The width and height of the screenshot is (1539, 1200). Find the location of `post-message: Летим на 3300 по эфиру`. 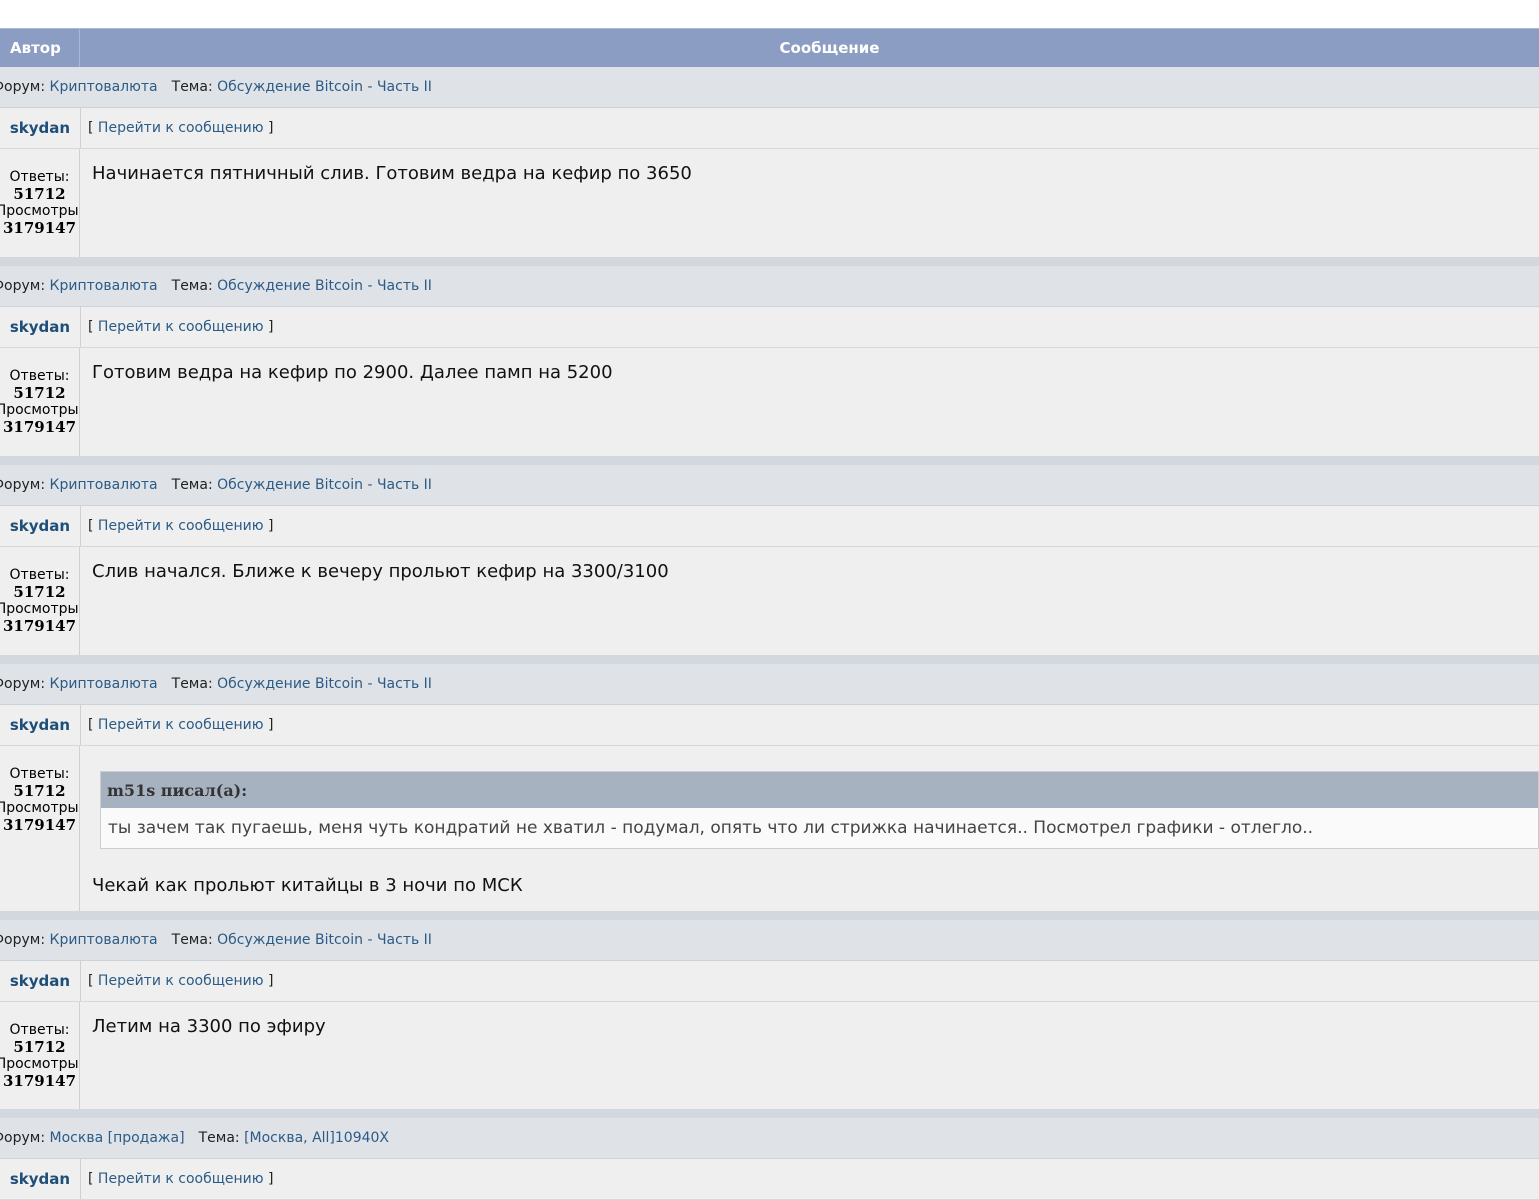

post-message: Летим на 3300 по эфиру is located at coordinates (209, 1026).